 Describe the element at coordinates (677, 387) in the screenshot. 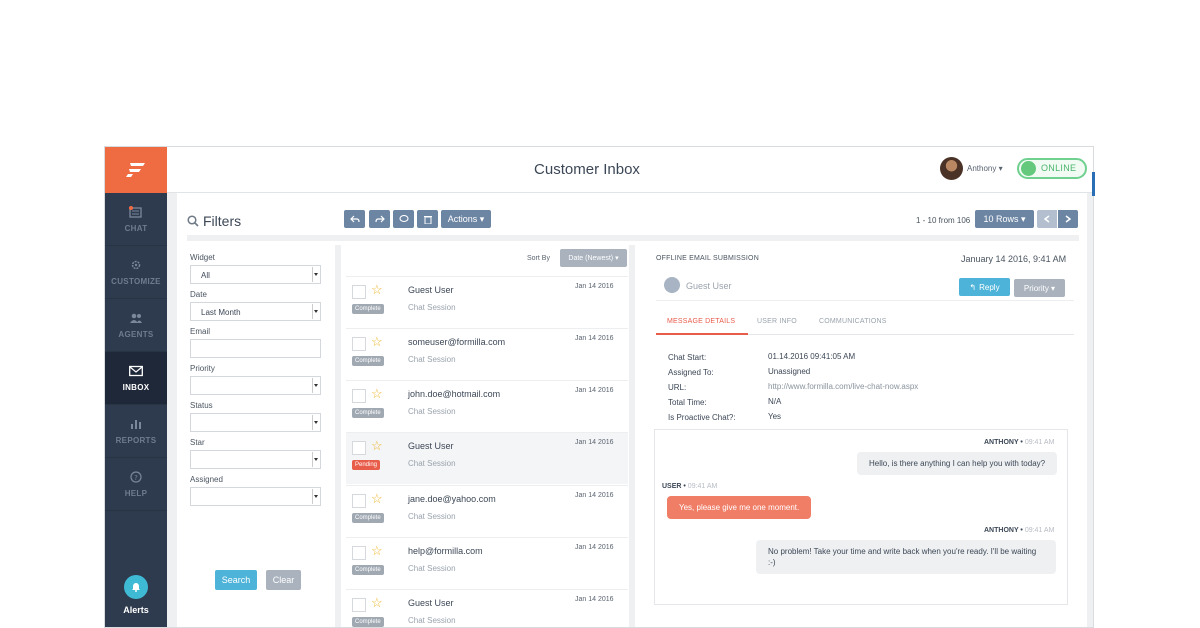

I see `field-label: URL:` at that location.